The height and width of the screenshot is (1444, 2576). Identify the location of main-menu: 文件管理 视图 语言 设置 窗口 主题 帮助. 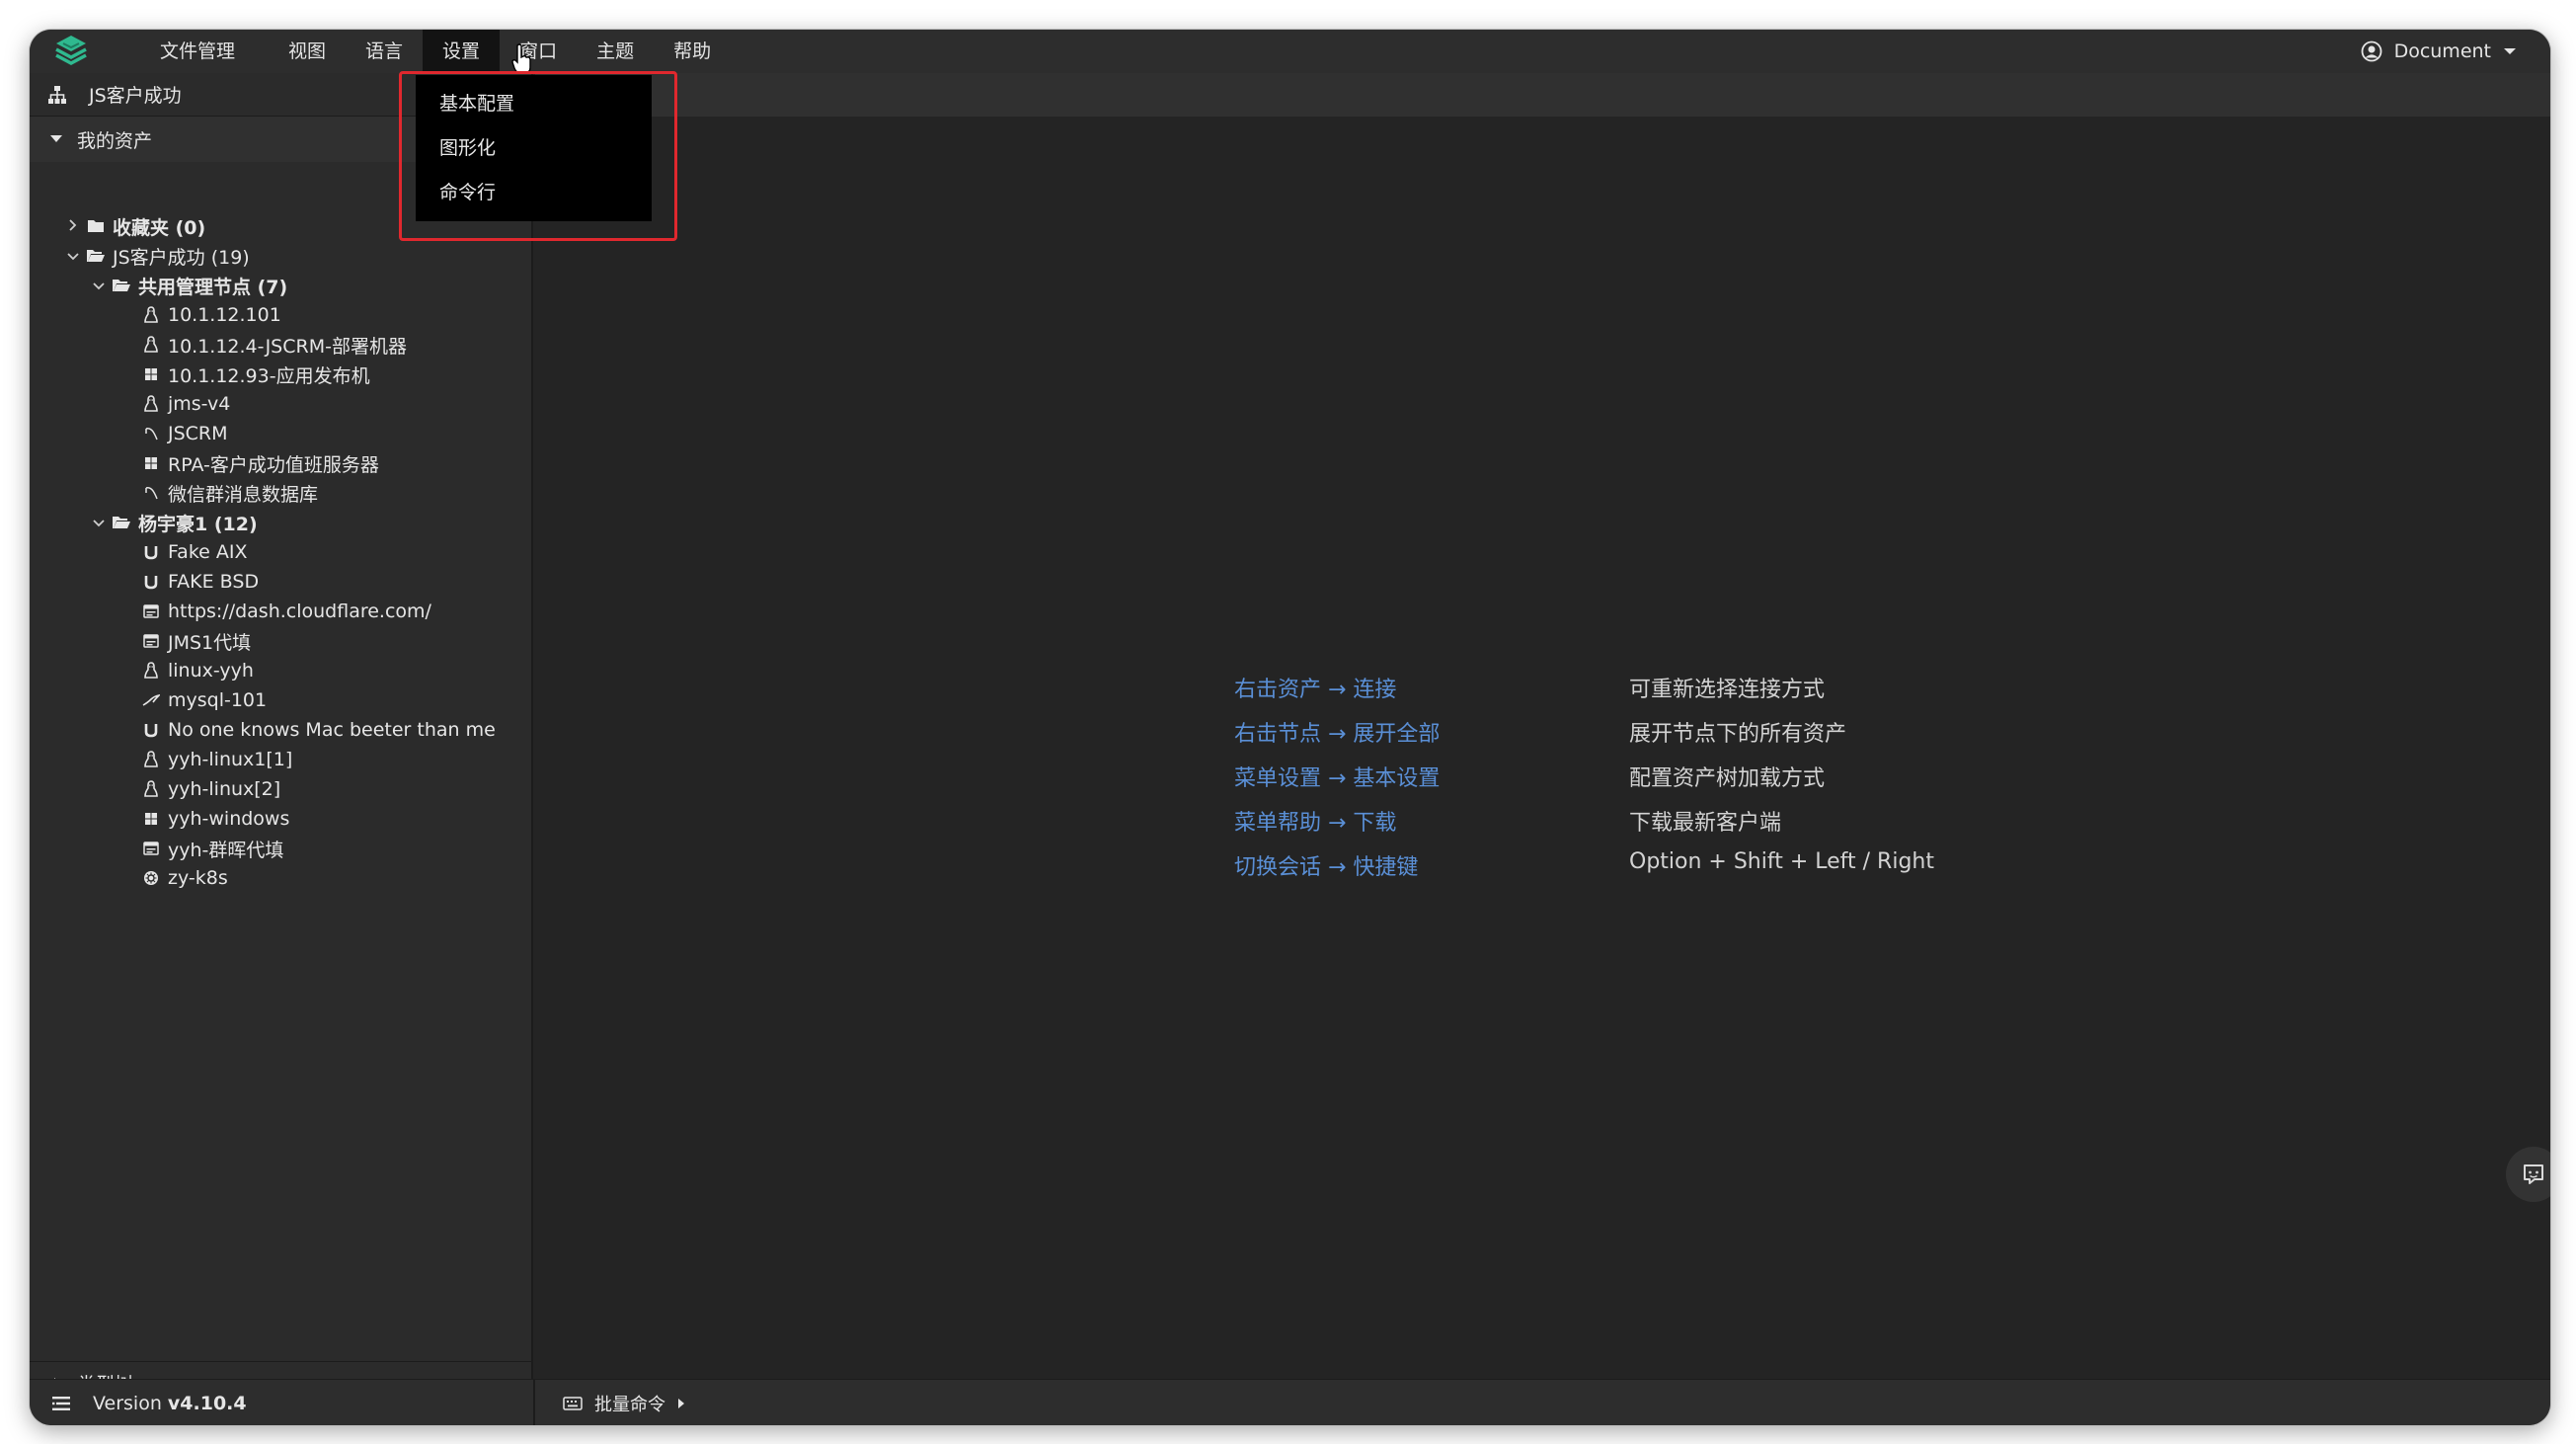
(435, 51).